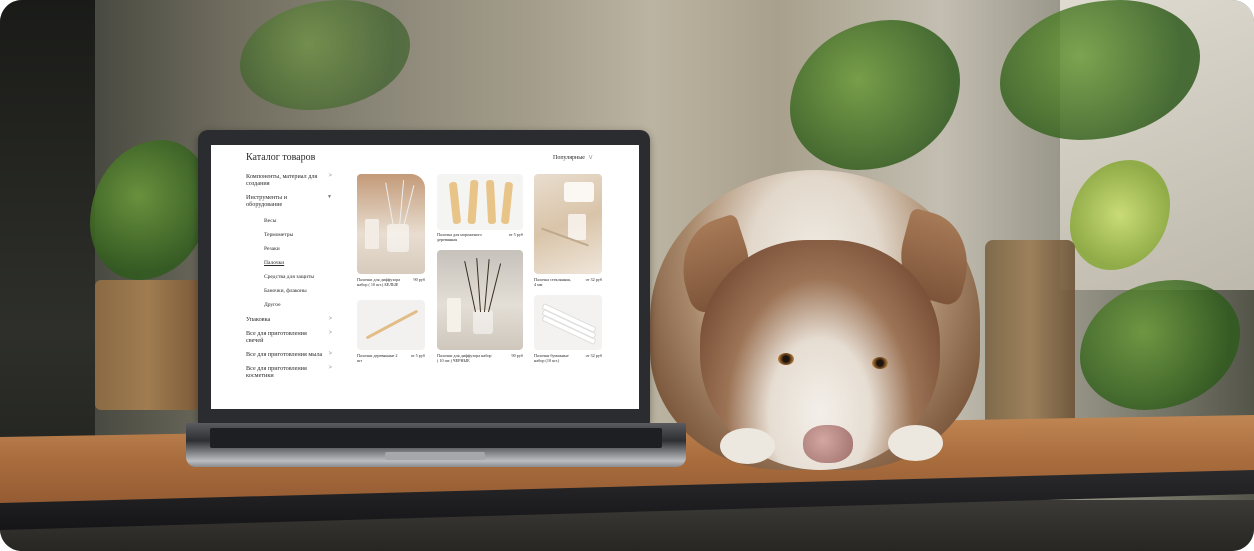  What do you see at coordinates (147, 345) in the screenshot?
I see `plant-pot-left` at bounding box center [147, 345].